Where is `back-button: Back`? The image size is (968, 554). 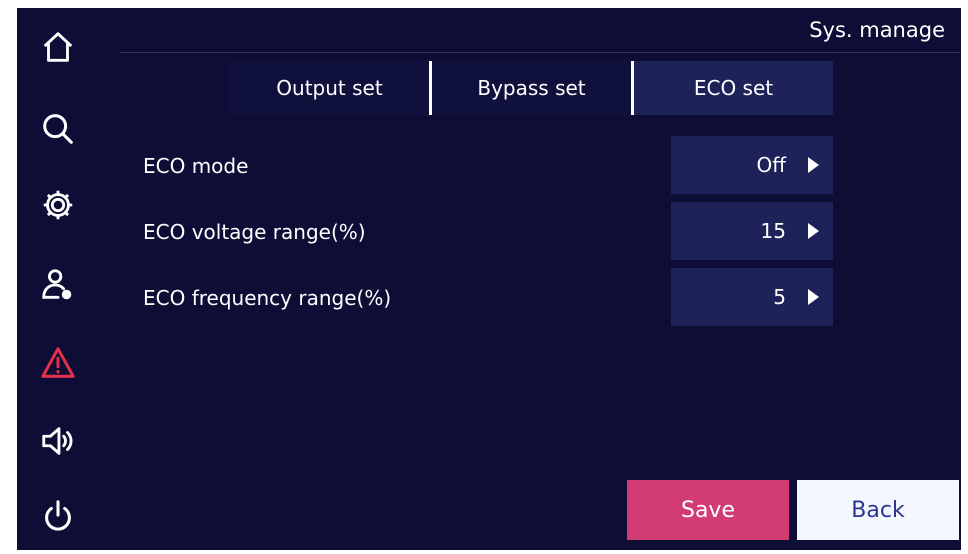
back-button: Back is located at coordinates (878, 510).